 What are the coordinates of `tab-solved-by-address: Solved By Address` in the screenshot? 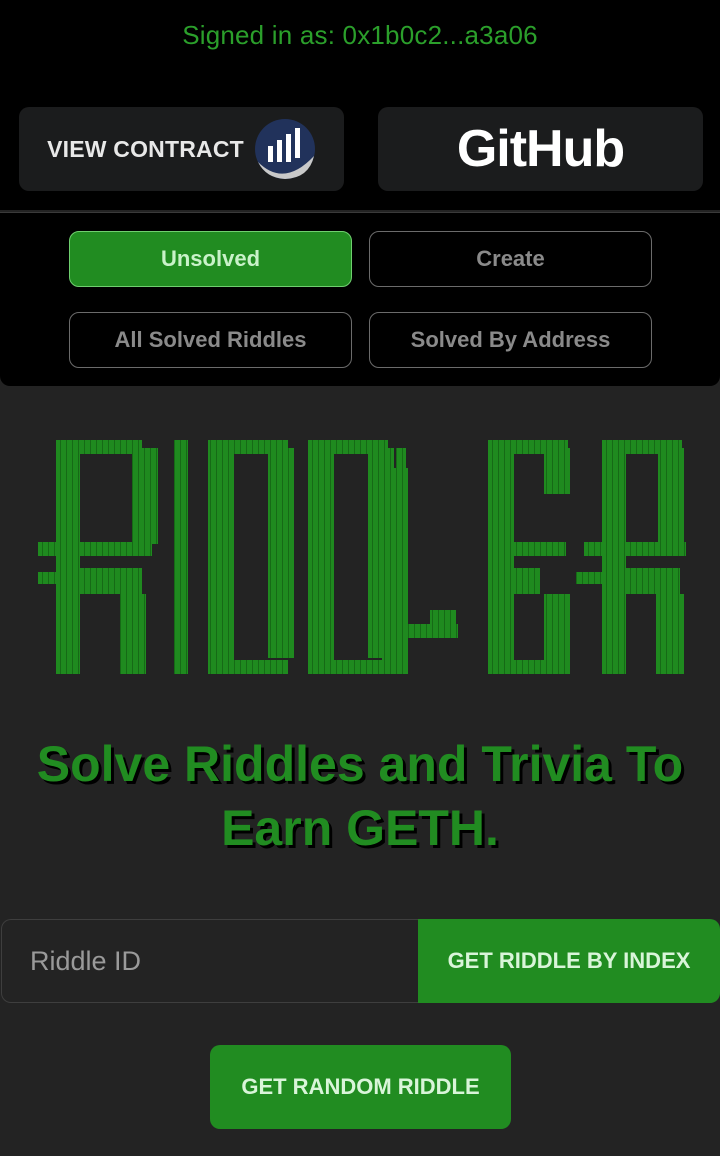 It's located at (510, 340).